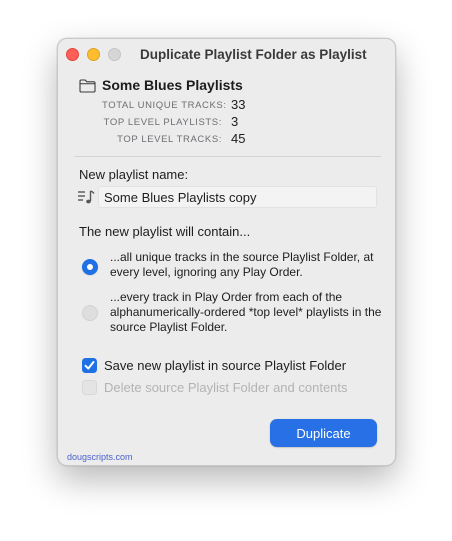 This screenshot has height=541, width=452. Describe the element at coordinates (235, 121) in the screenshot. I see `top-level-playlists-value: 3` at that location.